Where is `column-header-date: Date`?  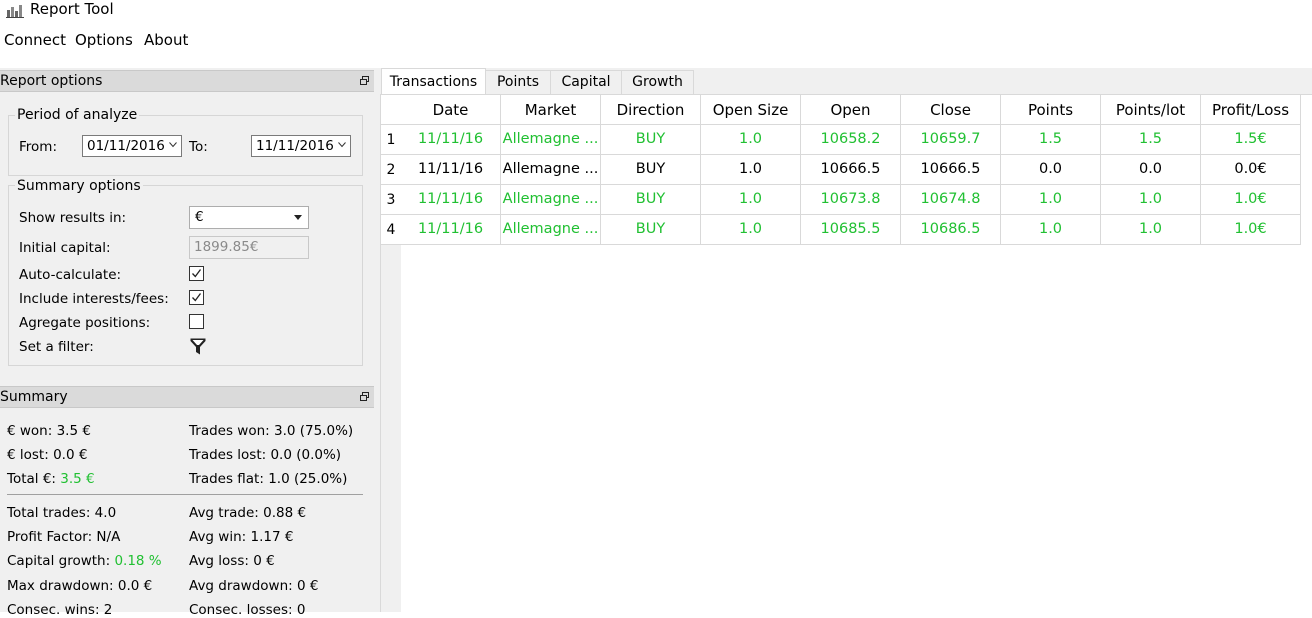 column-header-date: Date is located at coordinates (451, 110).